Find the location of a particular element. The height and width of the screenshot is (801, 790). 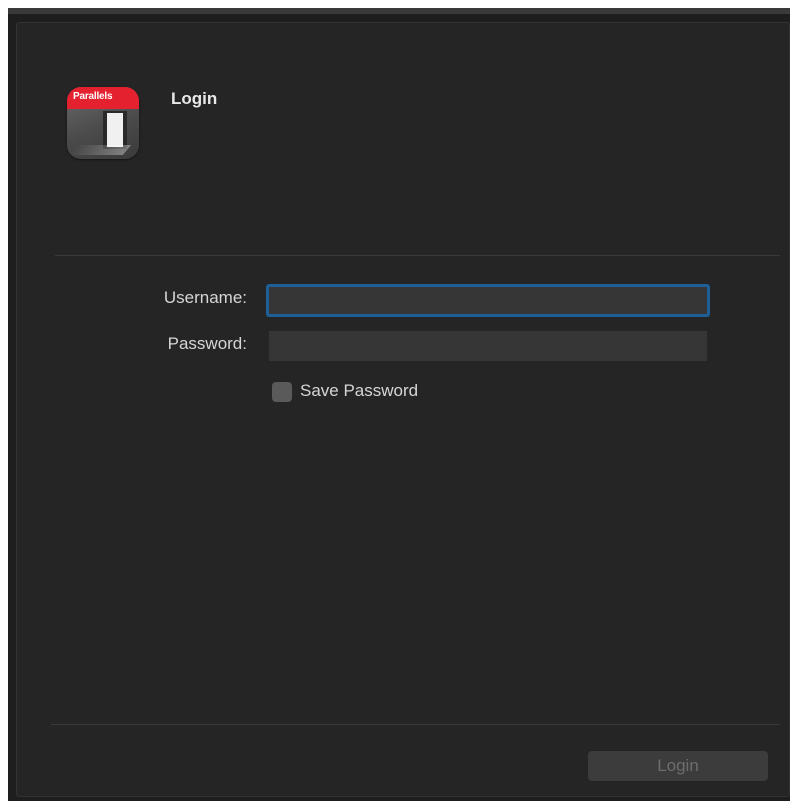

icon-door is located at coordinates (115, 130).